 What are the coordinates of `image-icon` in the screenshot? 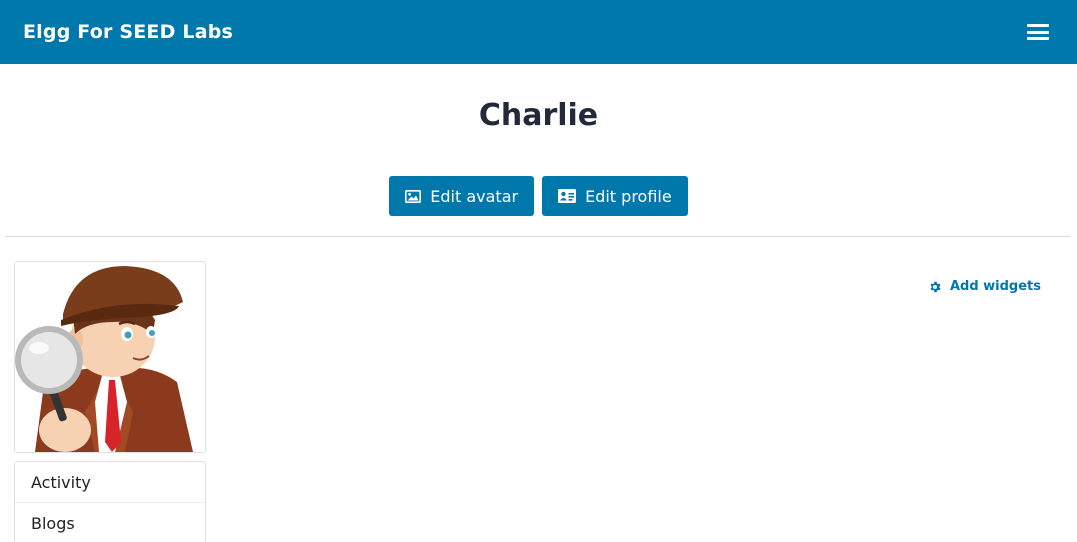 It's located at (413, 196).